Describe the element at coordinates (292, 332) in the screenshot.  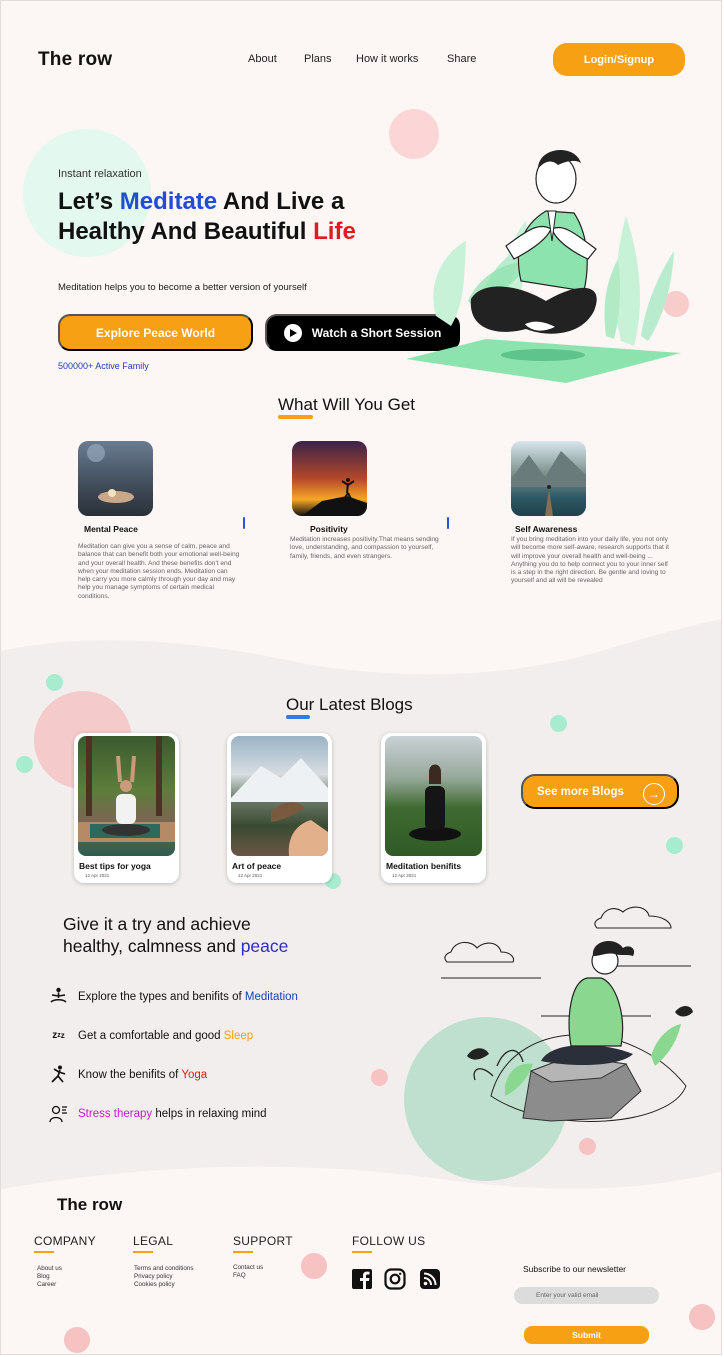
I see `play-icon` at that location.